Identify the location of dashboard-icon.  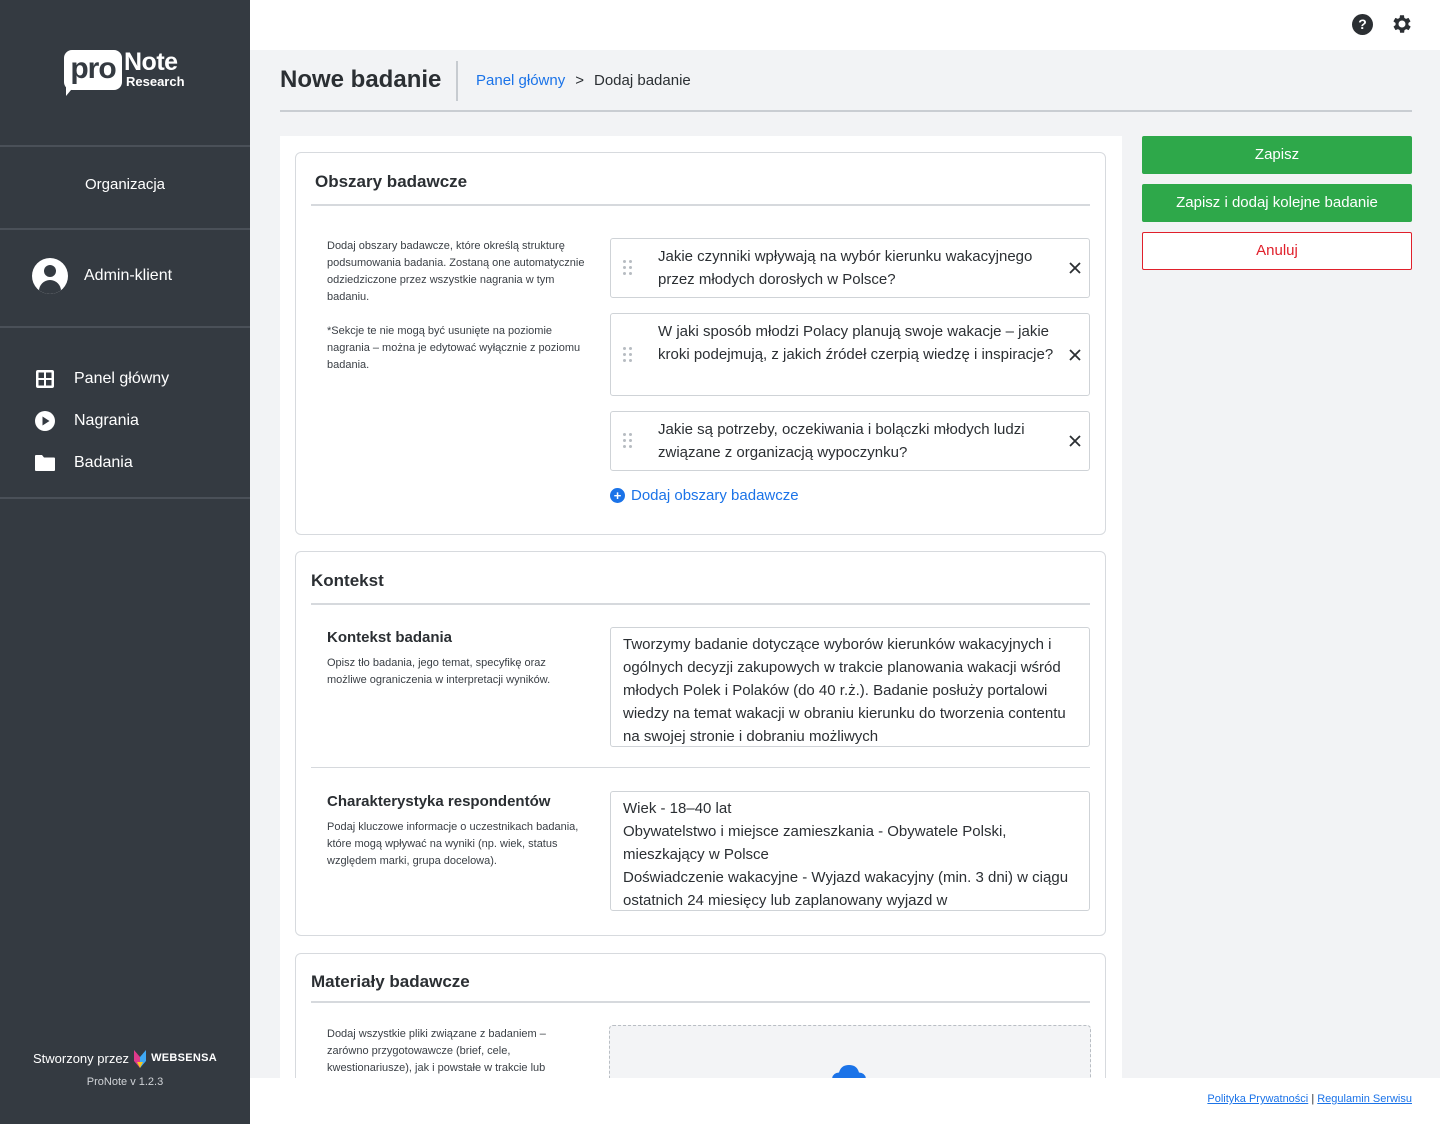
(45, 379).